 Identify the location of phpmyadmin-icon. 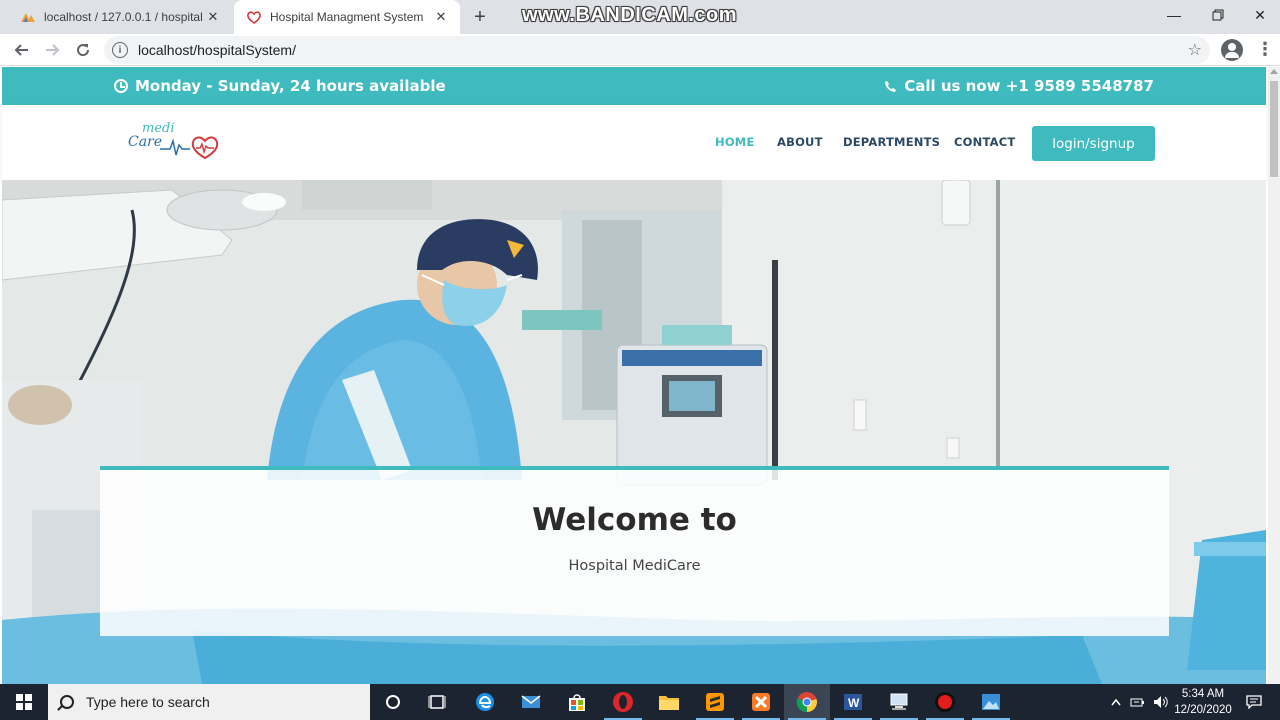
(28, 17).